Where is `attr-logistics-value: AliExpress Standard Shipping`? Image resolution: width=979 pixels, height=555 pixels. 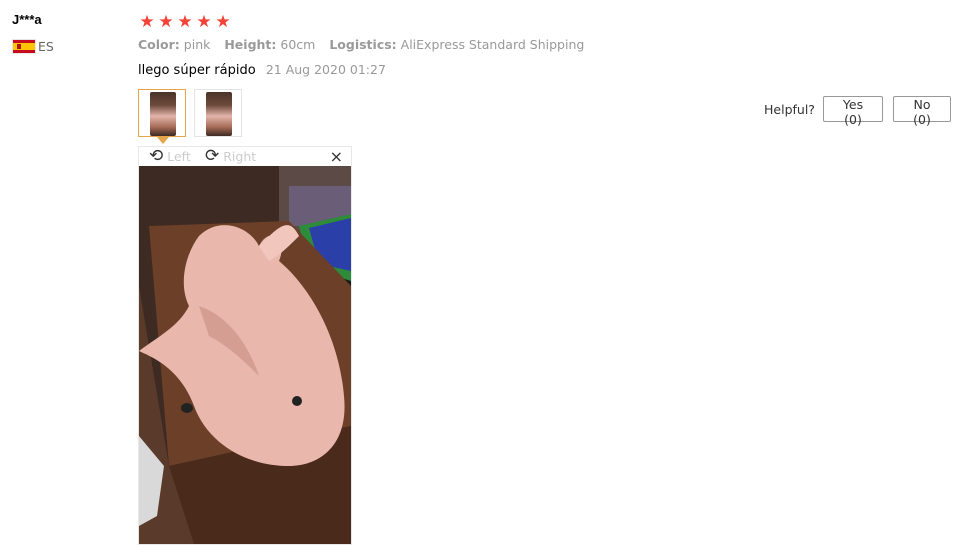
attr-logistics-value: AliExpress Standard Shipping is located at coordinates (492, 44).